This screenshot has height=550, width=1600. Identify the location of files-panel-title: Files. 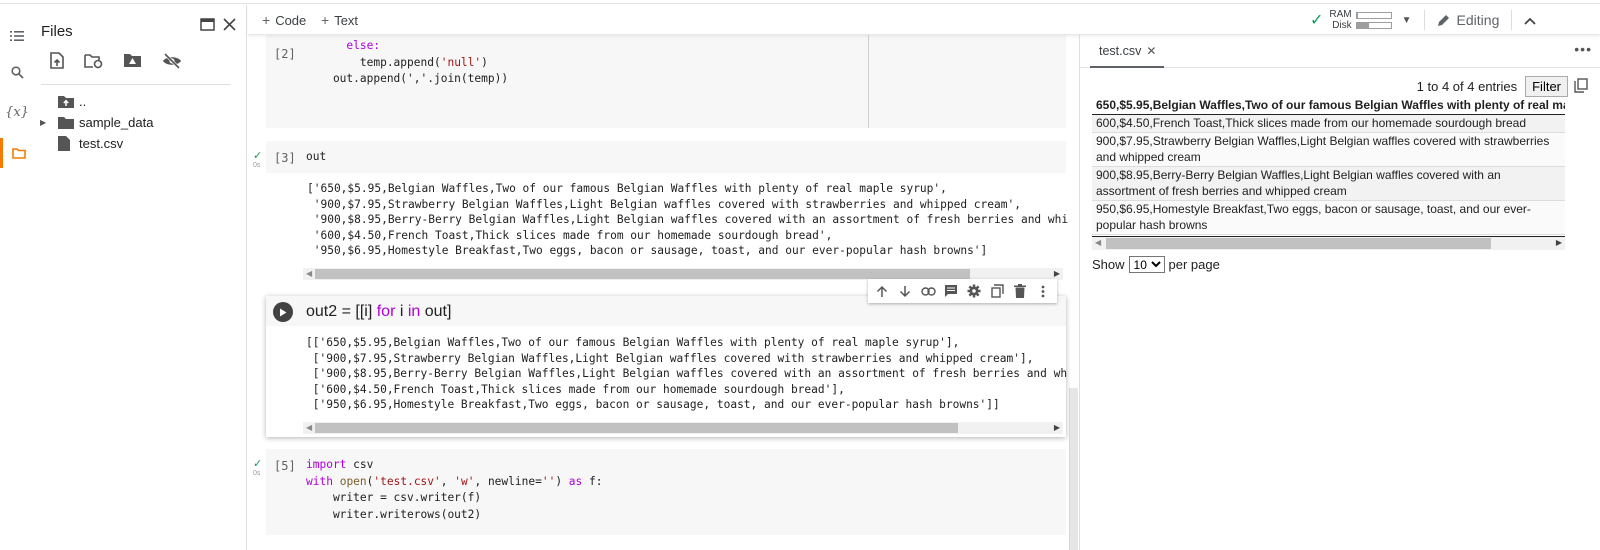
(57, 31).